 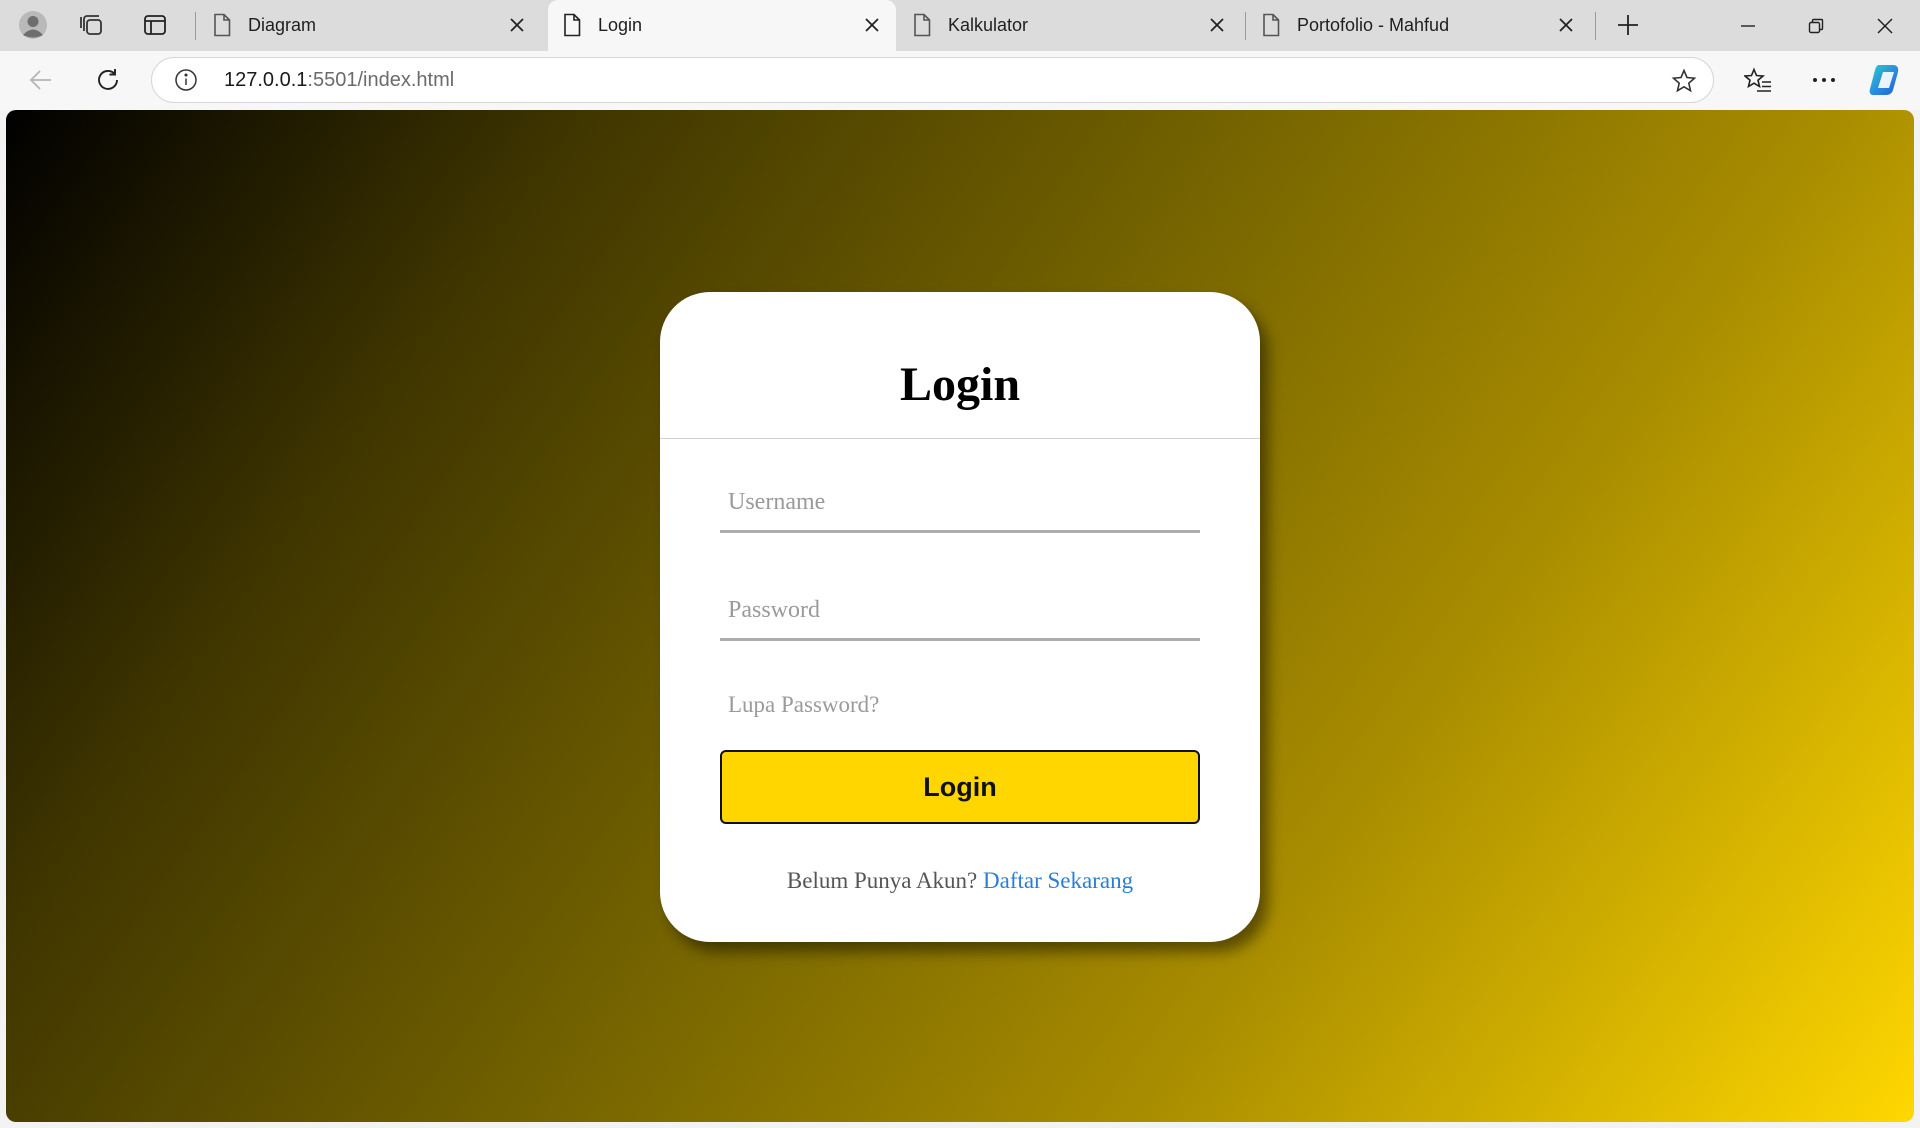 I want to click on login-title: Login, so click(x=960, y=384).